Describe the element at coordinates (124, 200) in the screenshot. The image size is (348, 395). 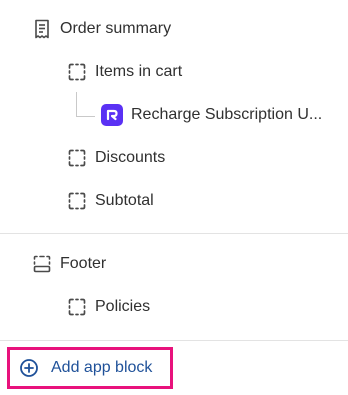
I see `block-subtotal-label: Subtotal` at that location.